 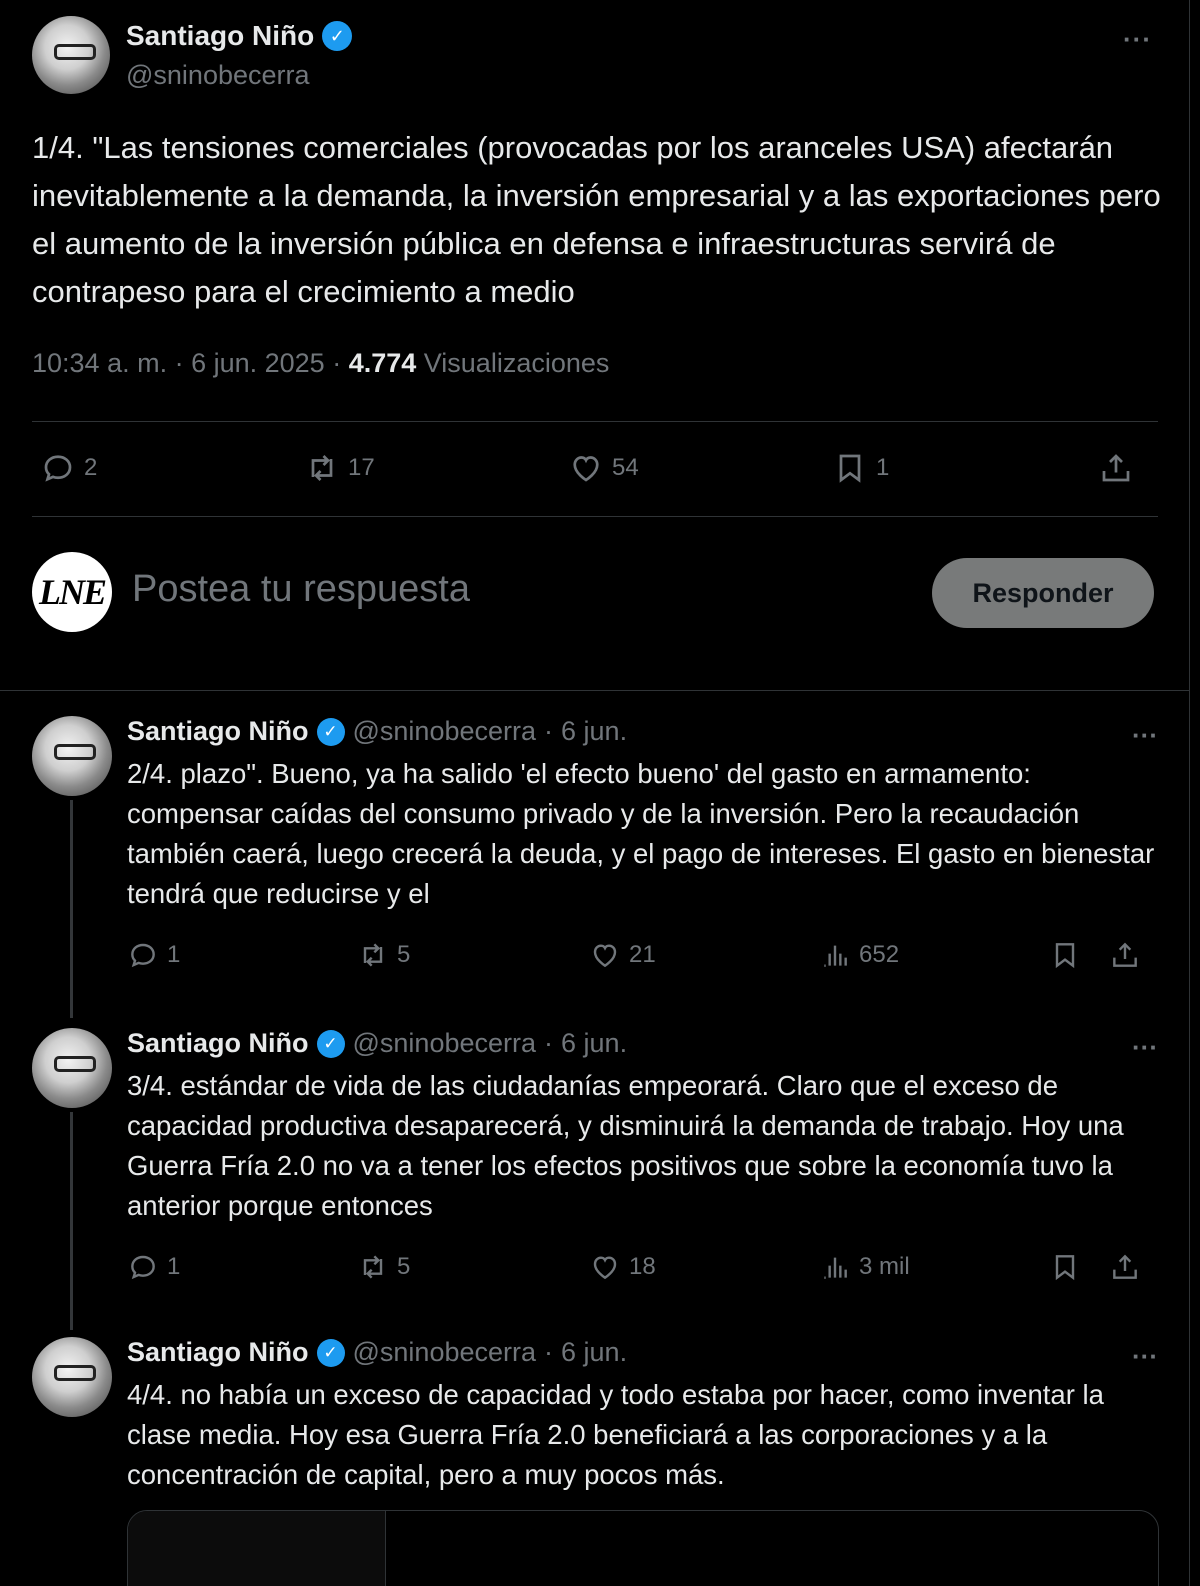 I want to click on views-label: Visualizaciones, so click(x=513, y=363).